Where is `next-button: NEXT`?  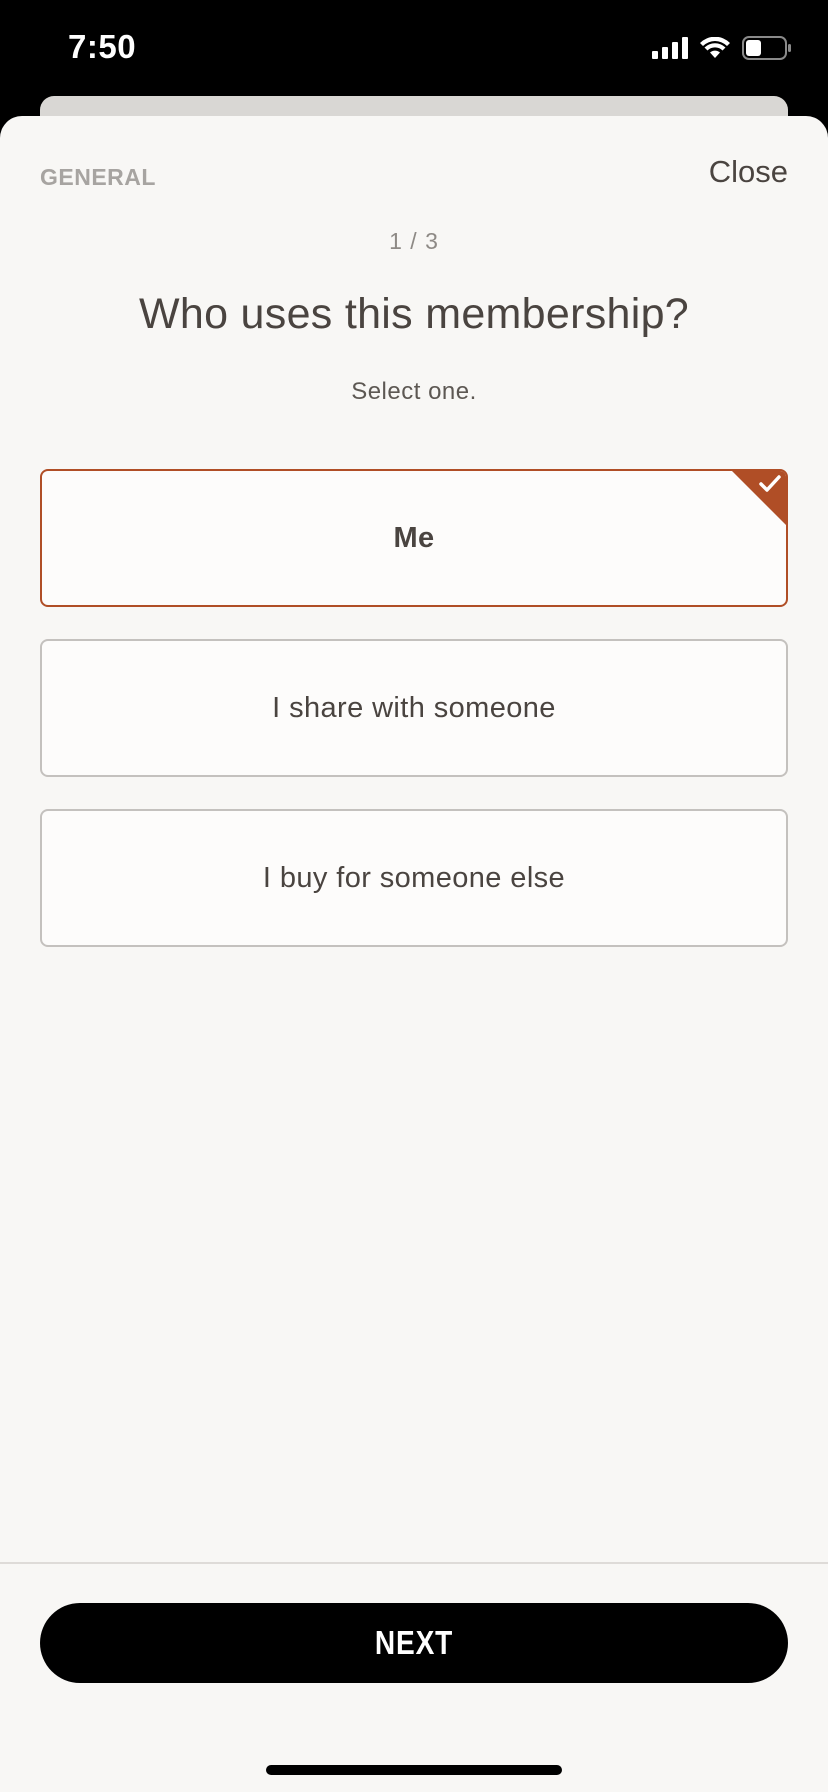 next-button: NEXT is located at coordinates (414, 1643).